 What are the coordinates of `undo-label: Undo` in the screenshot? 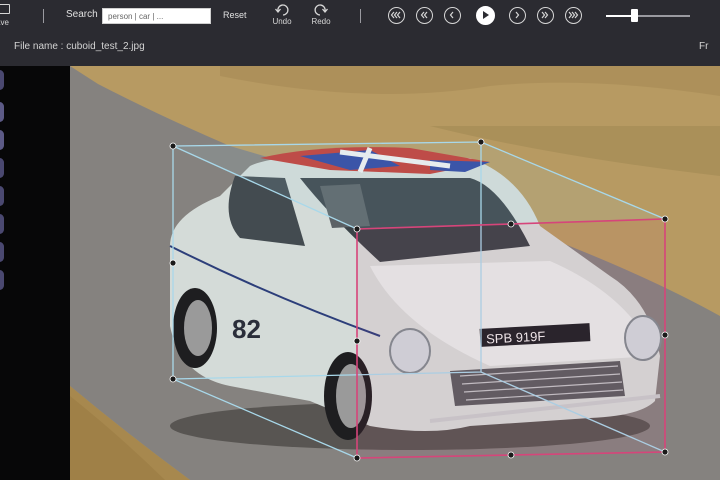 It's located at (282, 21).